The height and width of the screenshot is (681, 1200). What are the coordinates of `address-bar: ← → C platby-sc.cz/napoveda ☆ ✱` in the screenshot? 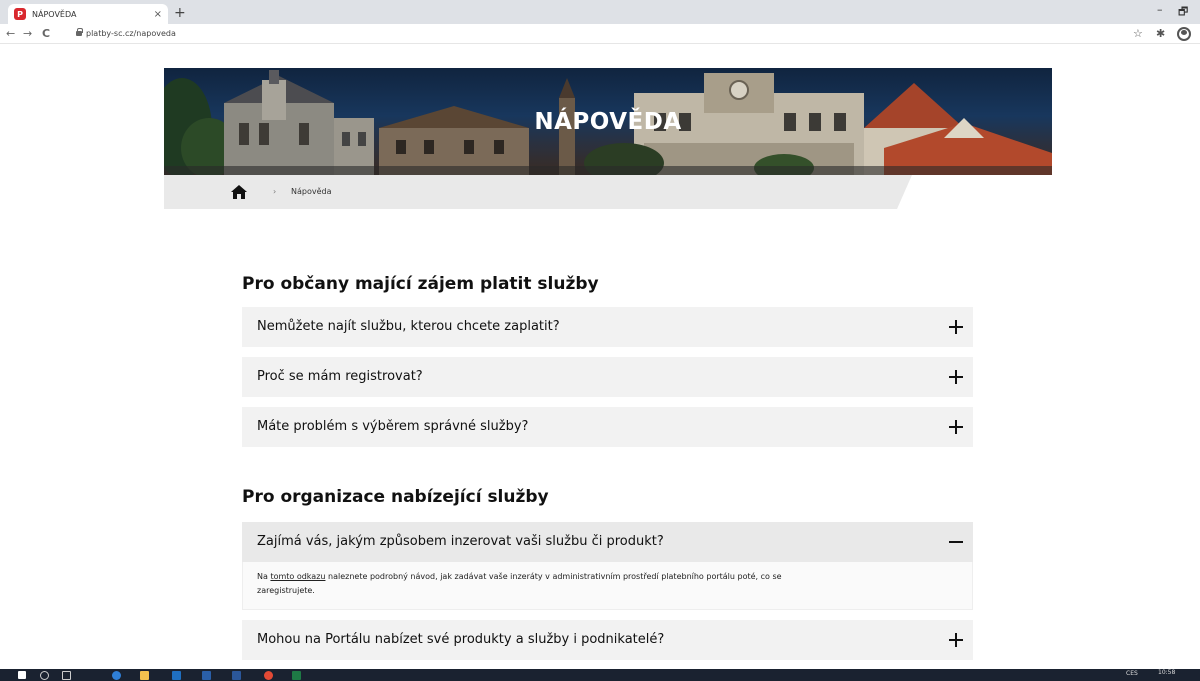 It's located at (600, 34).